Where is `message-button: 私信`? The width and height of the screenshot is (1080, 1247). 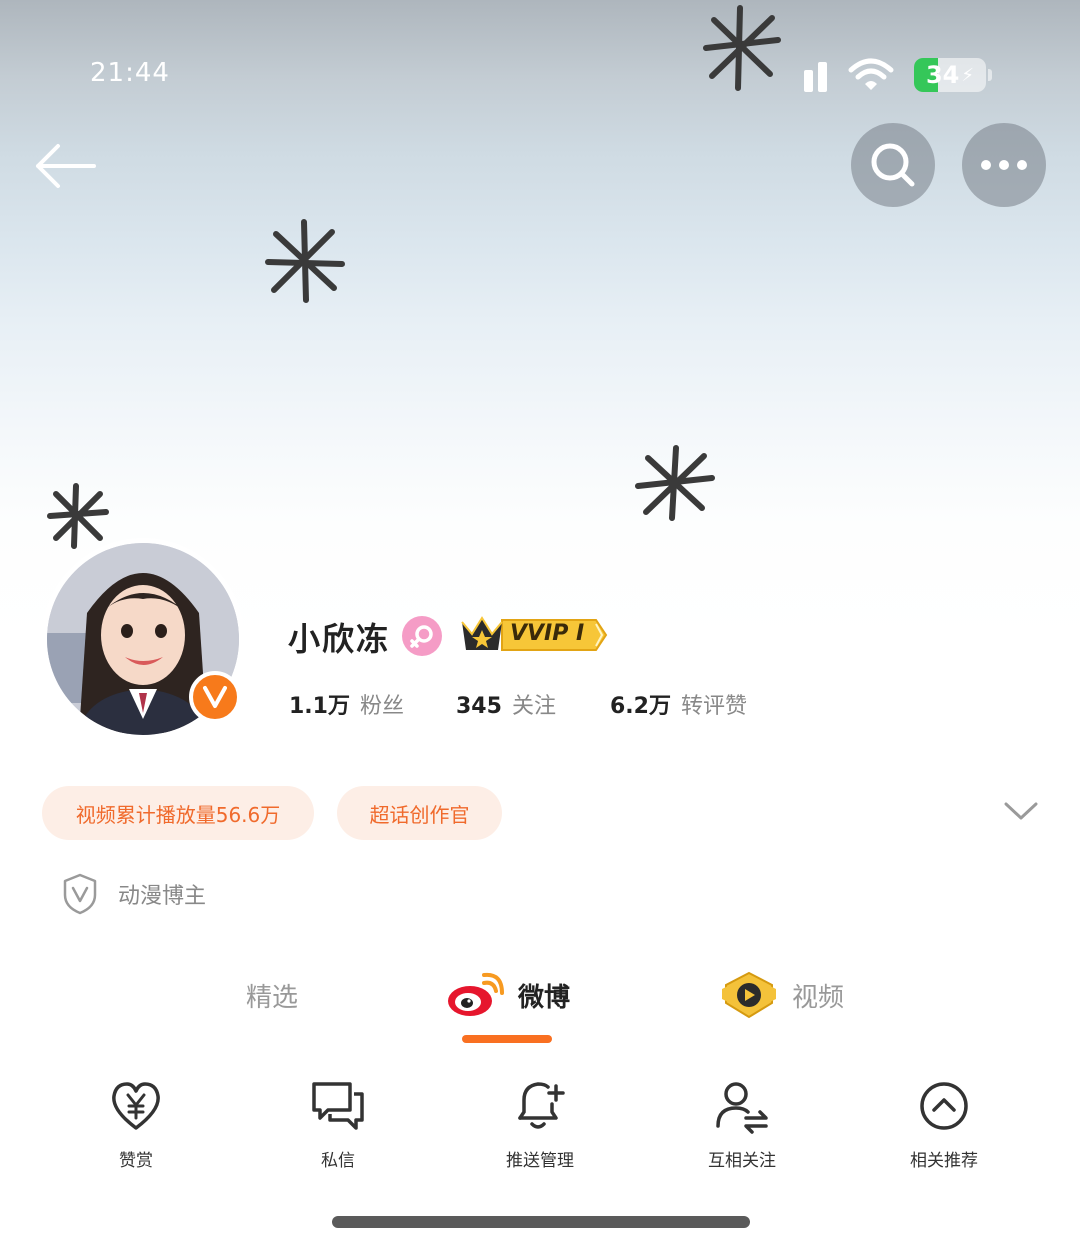 message-button: 私信 is located at coordinates (338, 1128).